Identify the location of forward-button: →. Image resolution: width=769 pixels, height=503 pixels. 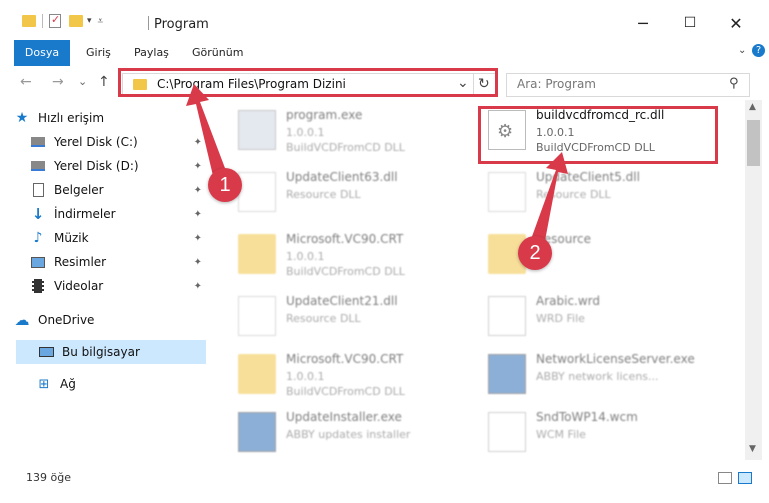
(58, 82).